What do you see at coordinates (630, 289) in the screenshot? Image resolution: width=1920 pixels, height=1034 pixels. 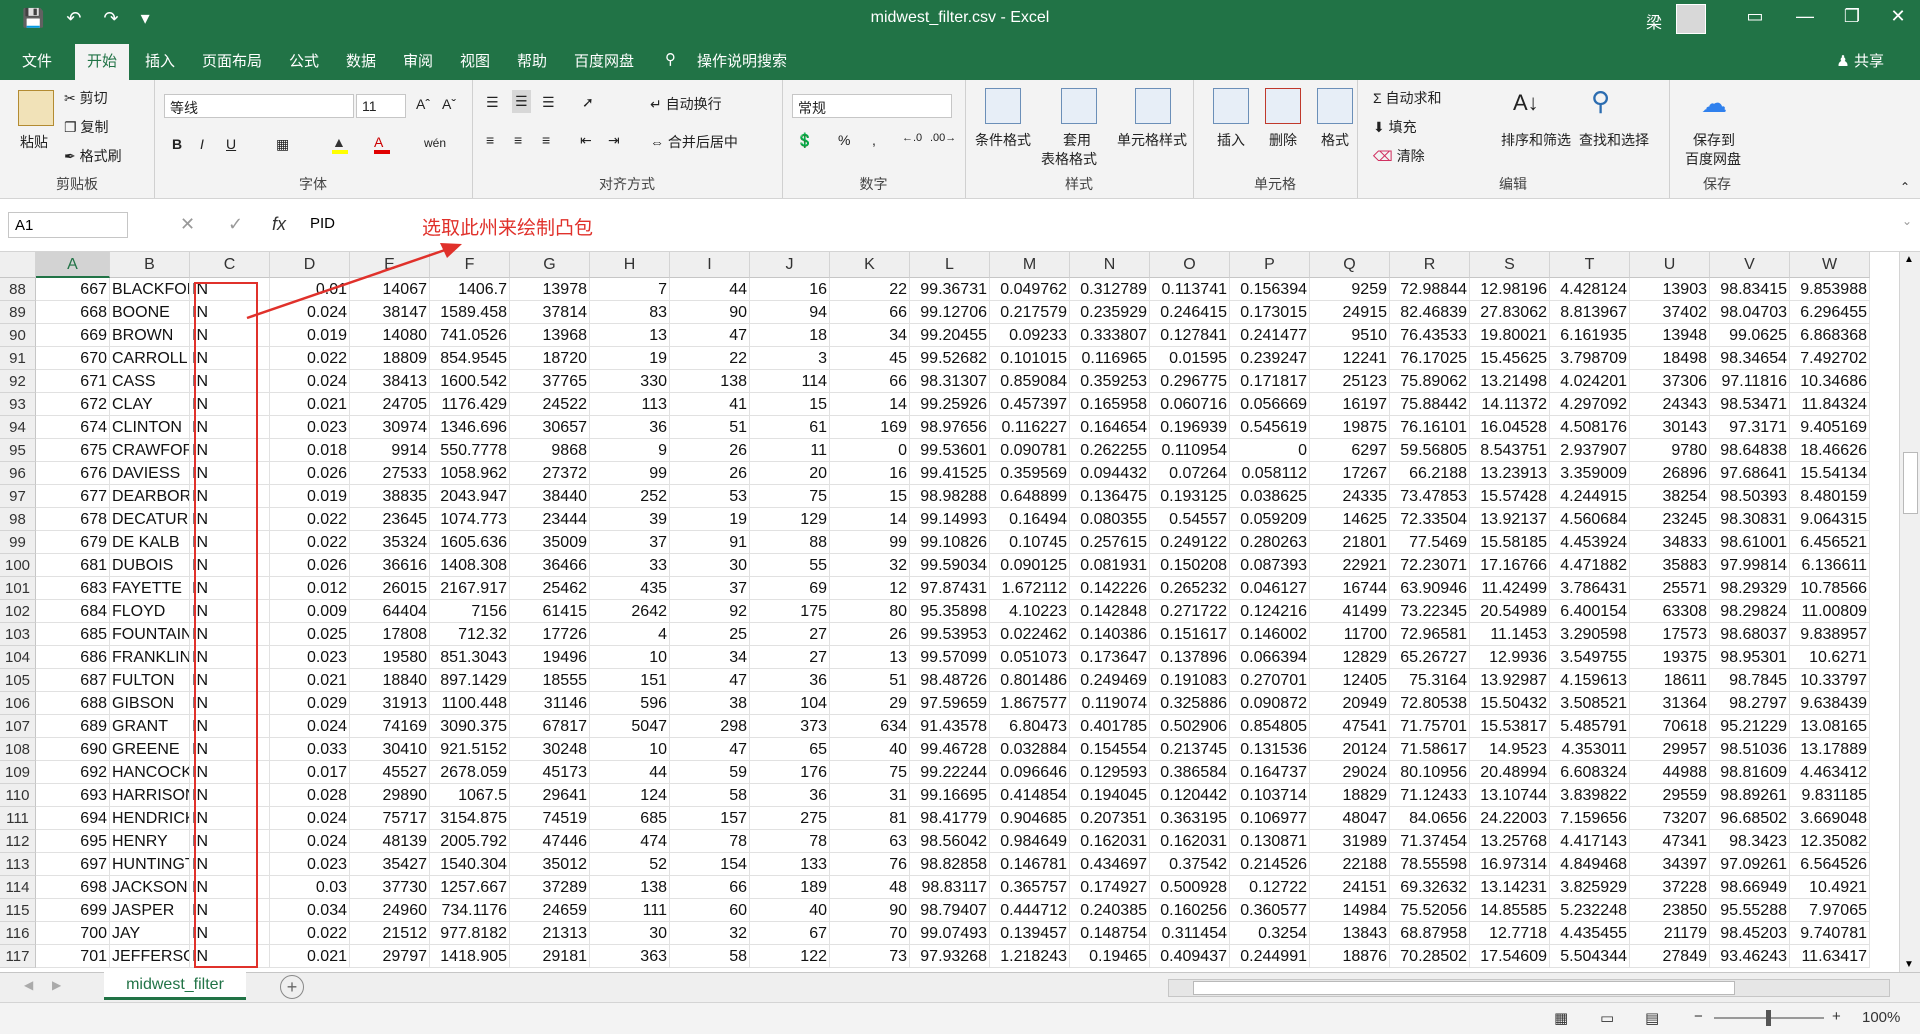 I see `cell-h: 7` at bounding box center [630, 289].